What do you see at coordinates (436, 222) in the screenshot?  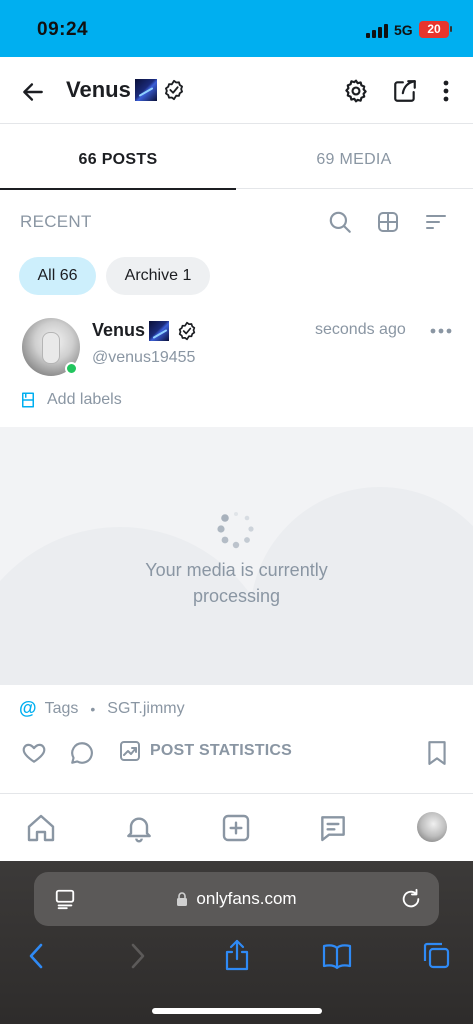 I see `sort-icon` at bounding box center [436, 222].